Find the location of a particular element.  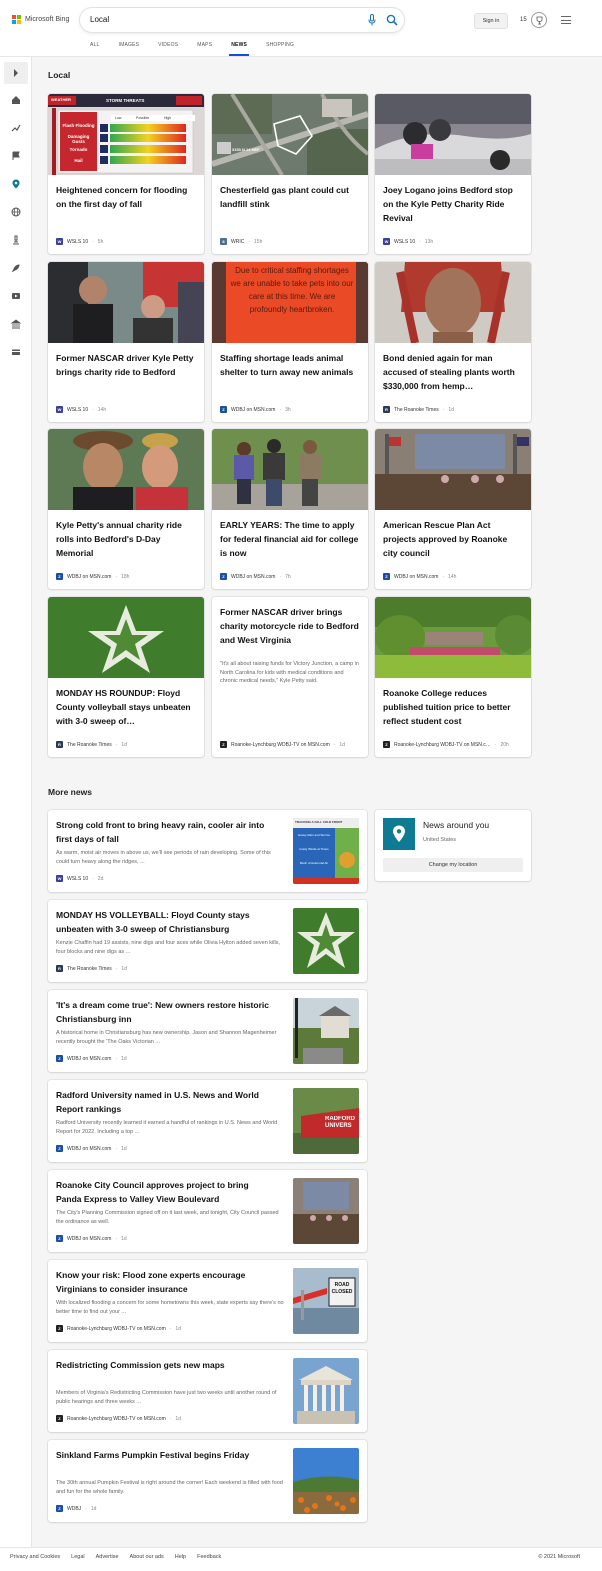

footer-link-privacy: Privacy and Cookies is located at coordinates (35, 1557).